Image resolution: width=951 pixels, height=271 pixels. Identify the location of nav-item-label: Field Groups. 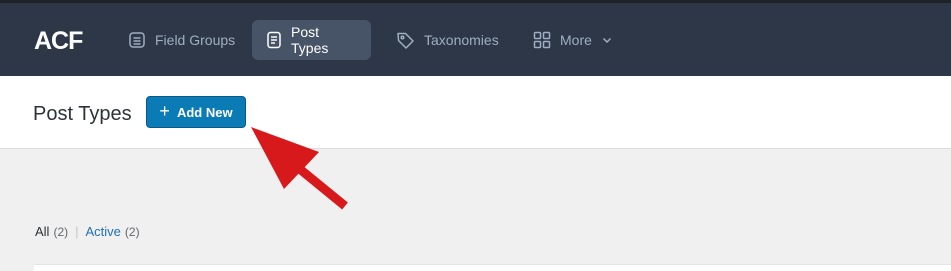
(195, 40).